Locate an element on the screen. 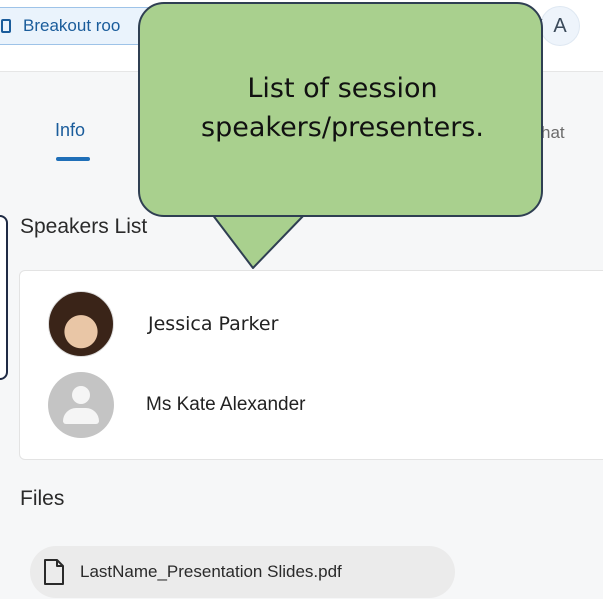 The height and width of the screenshot is (599, 603). speakers-list-title: Speakers List is located at coordinates (84, 226).